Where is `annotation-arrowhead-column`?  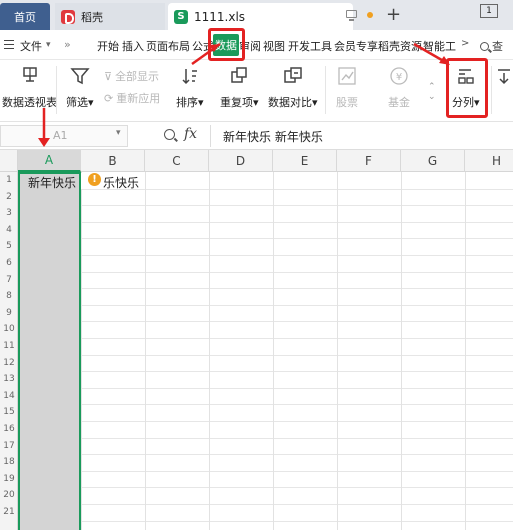
annotation-arrowhead-column is located at coordinates (44, 142).